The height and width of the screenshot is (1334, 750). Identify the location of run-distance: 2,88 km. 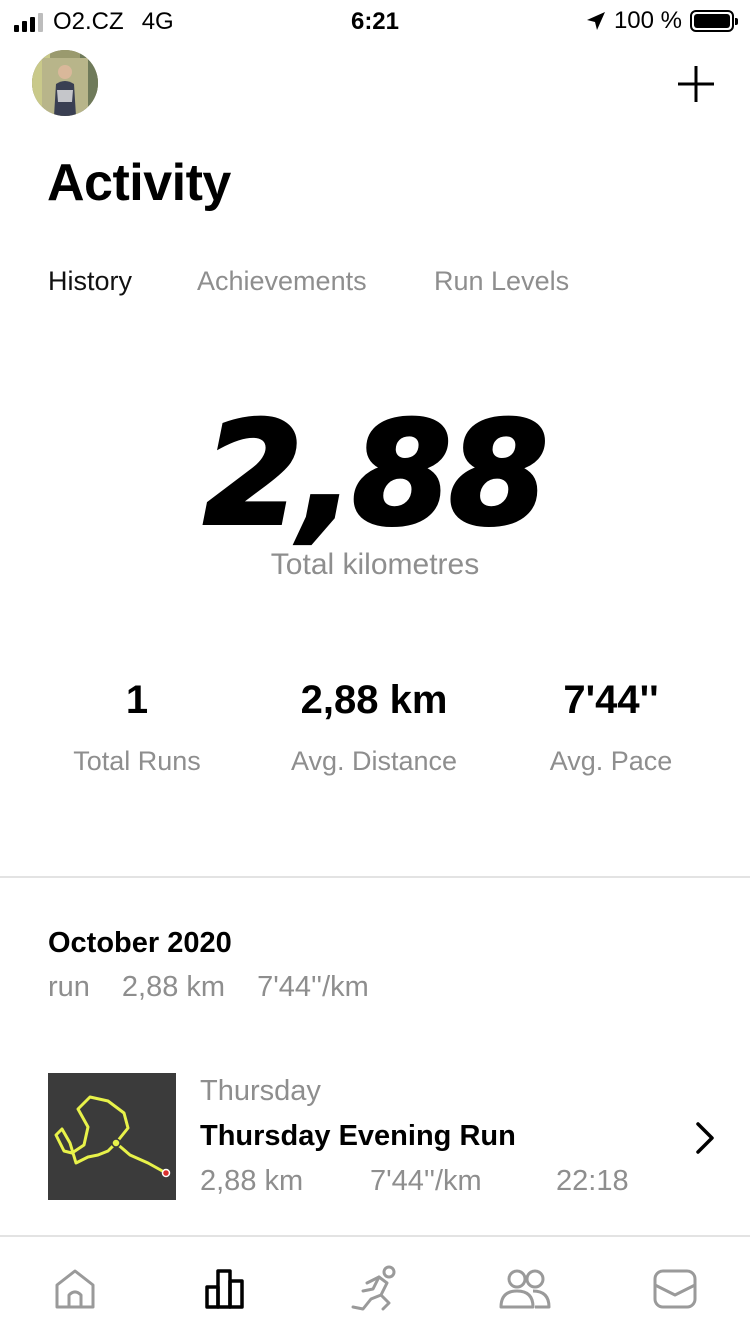
(252, 1181).